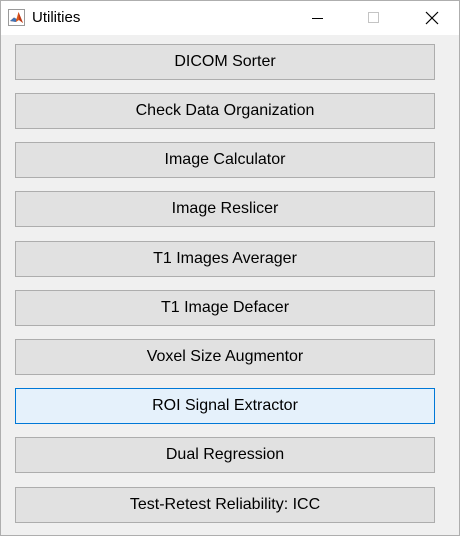 The width and height of the screenshot is (460, 536). What do you see at coordinates (225, 209) in the screenshot?
I see `image-reslicer-button: Image Reslicer` at bounding box center [225, 209].